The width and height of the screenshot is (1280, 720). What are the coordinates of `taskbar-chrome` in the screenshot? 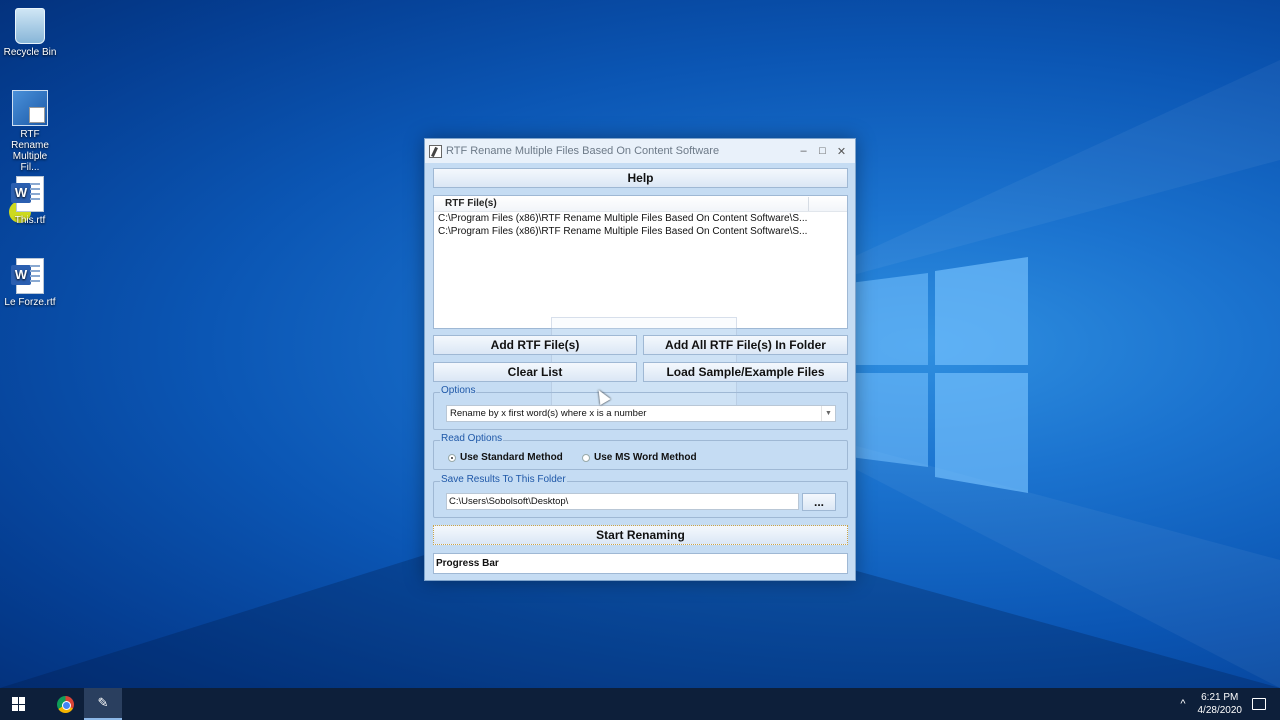 It's located at (65, 704).